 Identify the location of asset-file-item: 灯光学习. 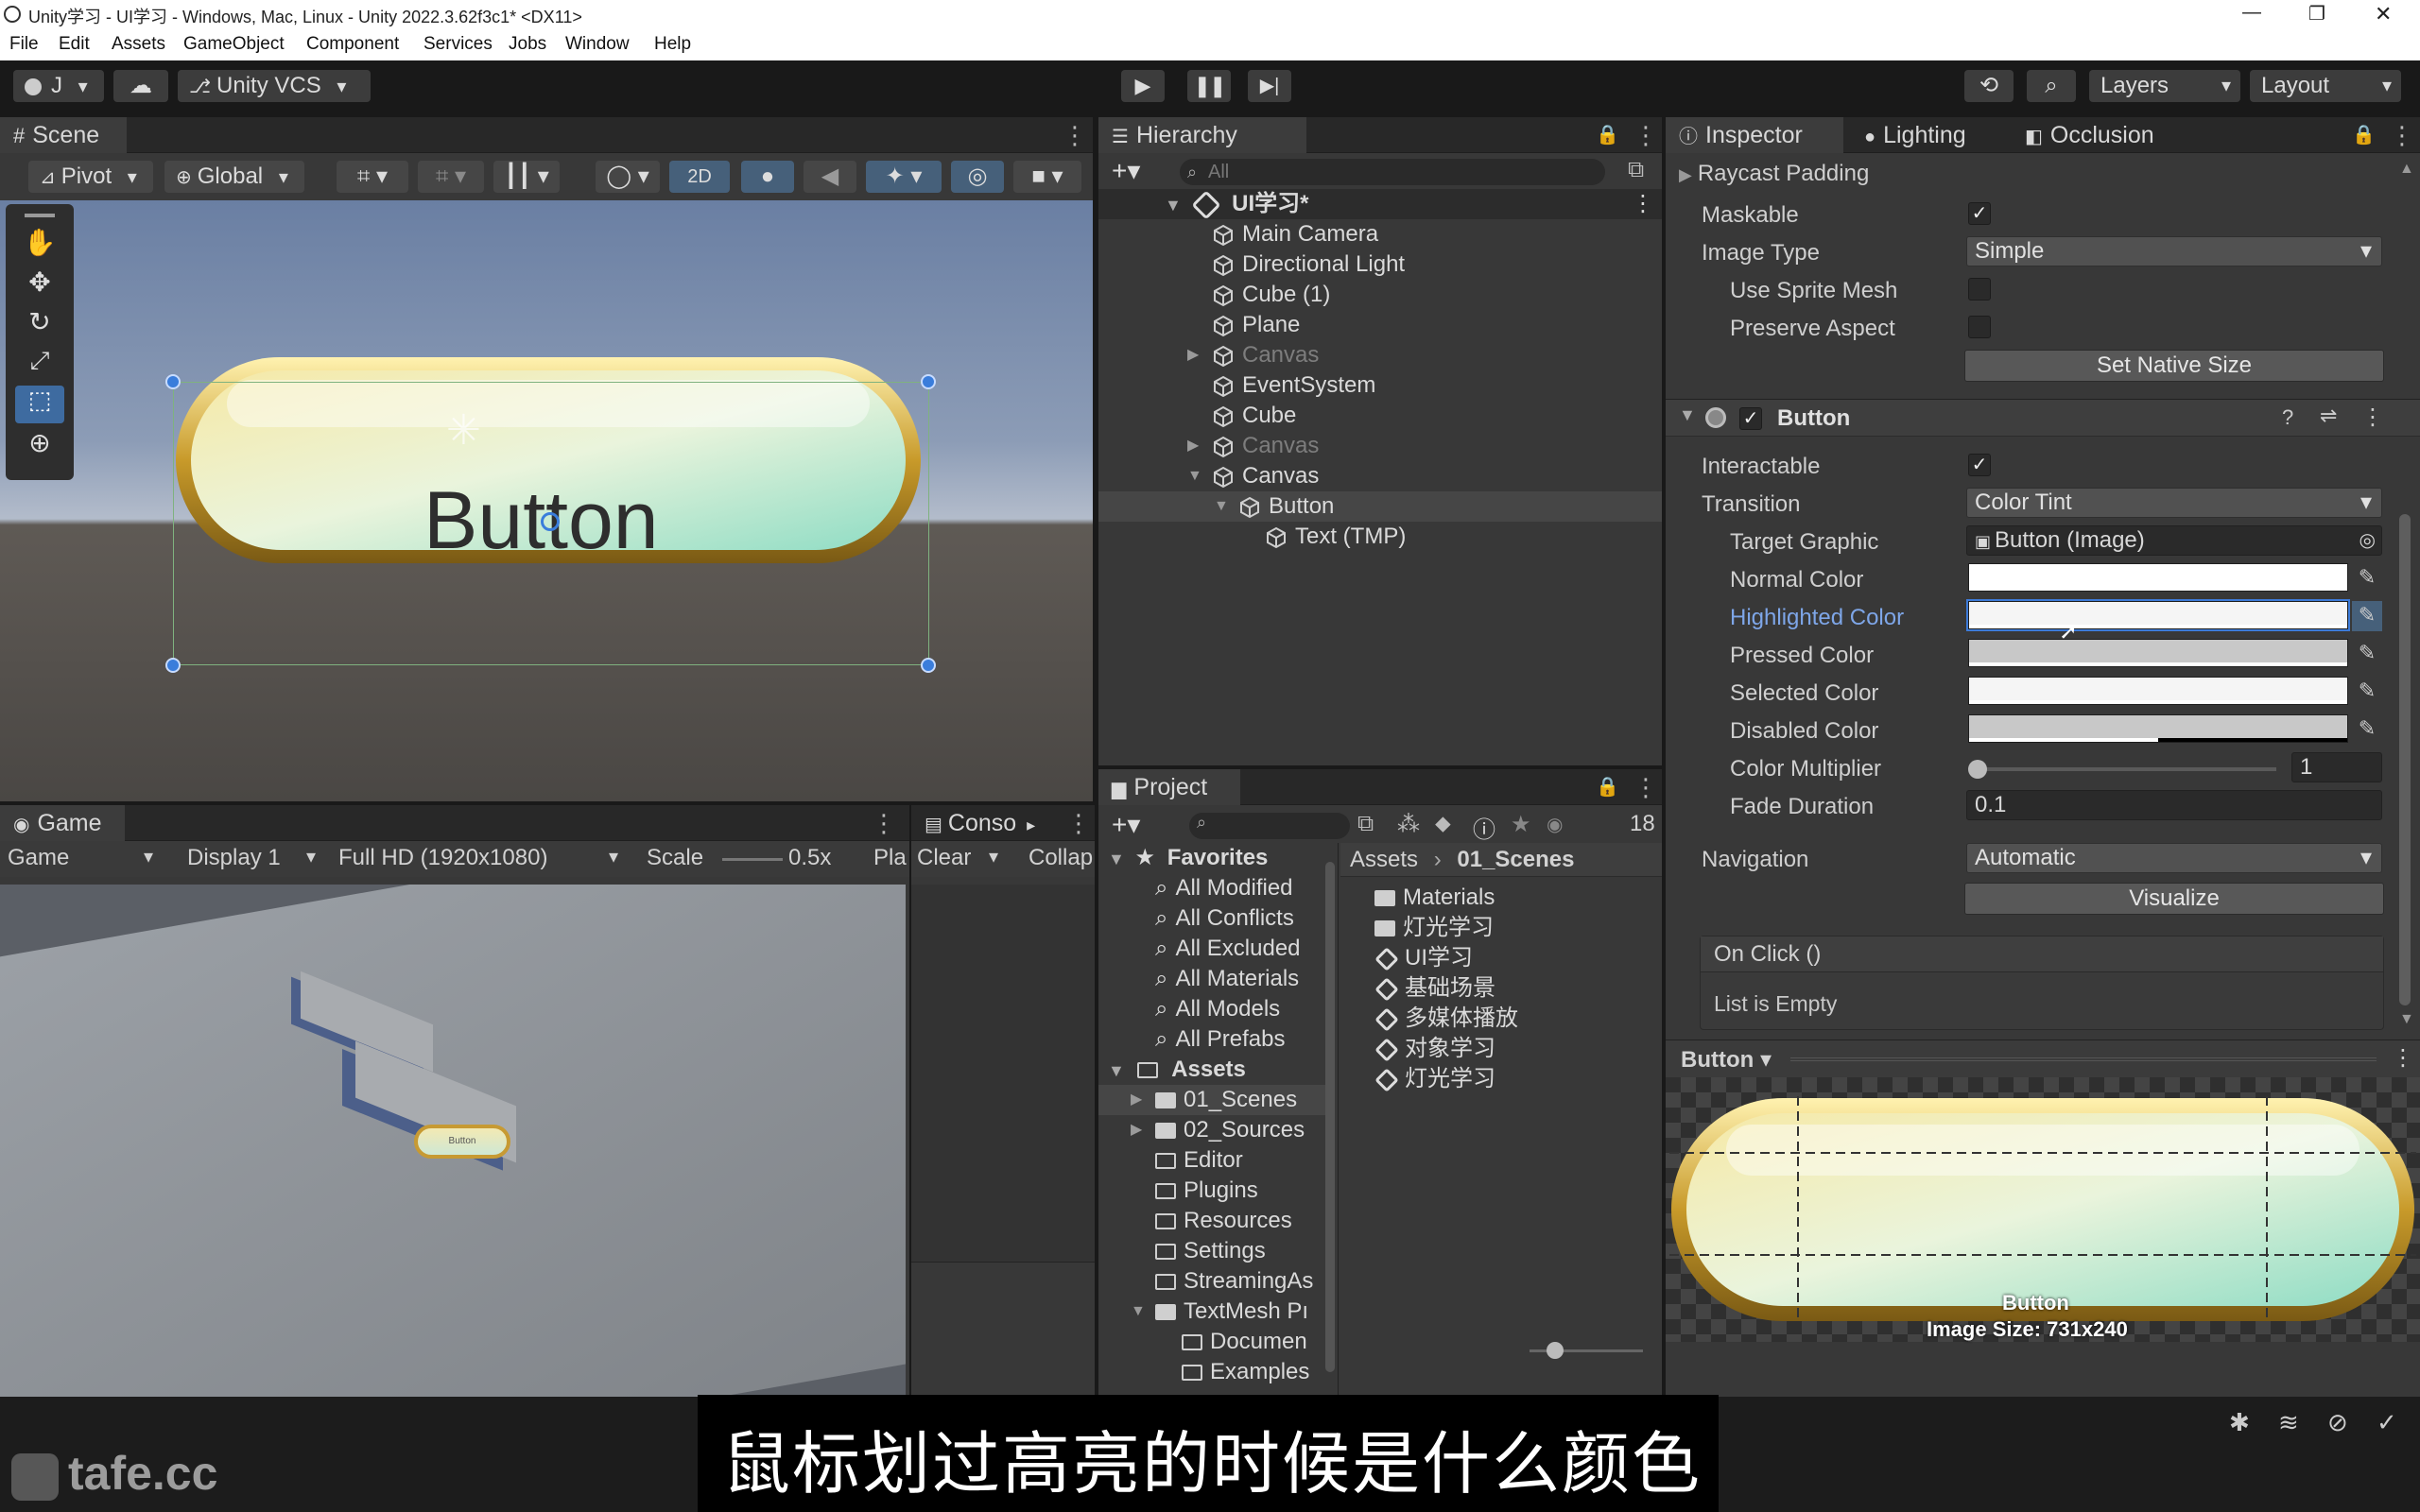
(1434, 1079).